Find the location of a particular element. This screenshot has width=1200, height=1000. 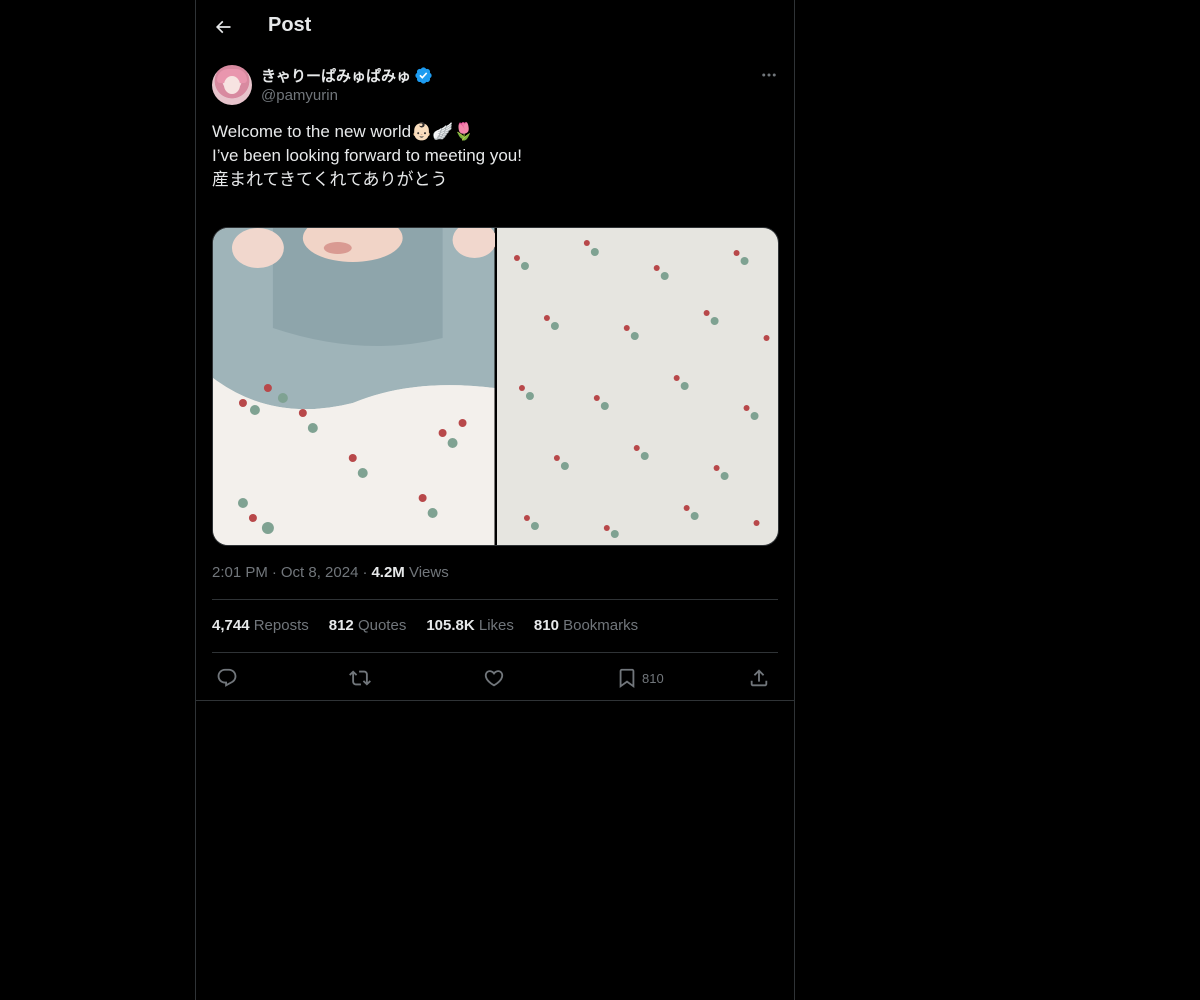

more-button is located at coordinates (769, 75).